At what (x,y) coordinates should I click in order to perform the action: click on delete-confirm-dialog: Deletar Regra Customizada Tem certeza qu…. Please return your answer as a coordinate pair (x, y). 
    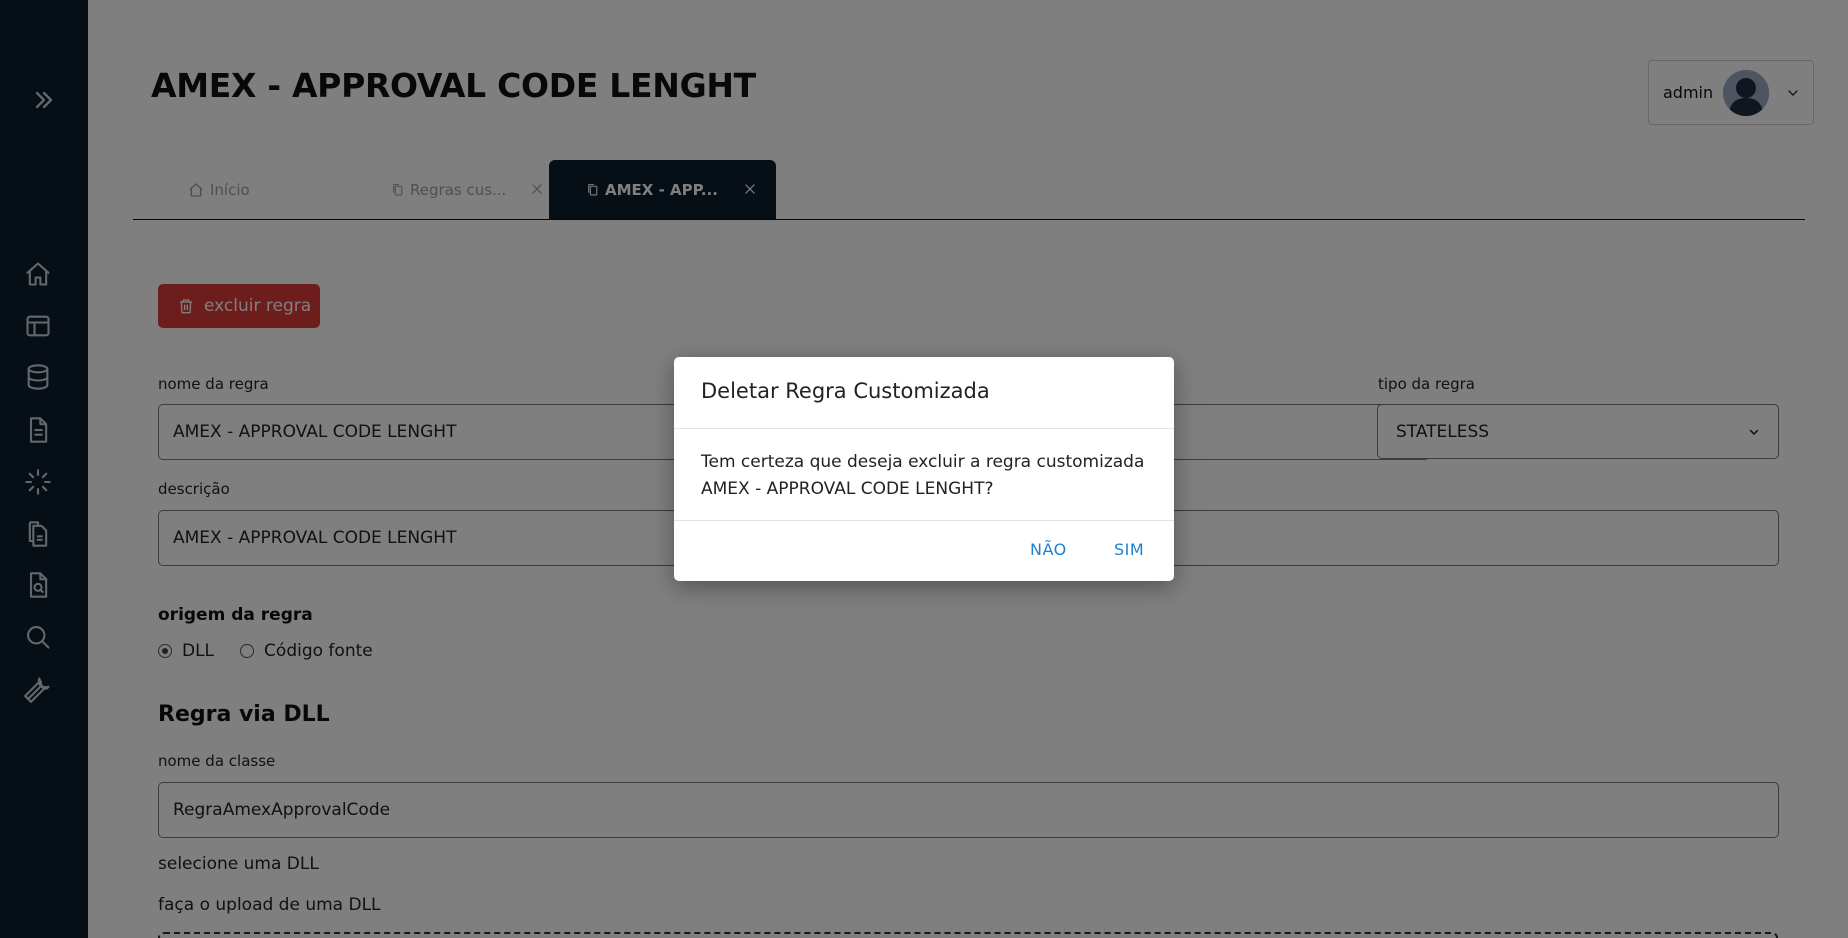
    Looking at the image, I should click on (924, 469).